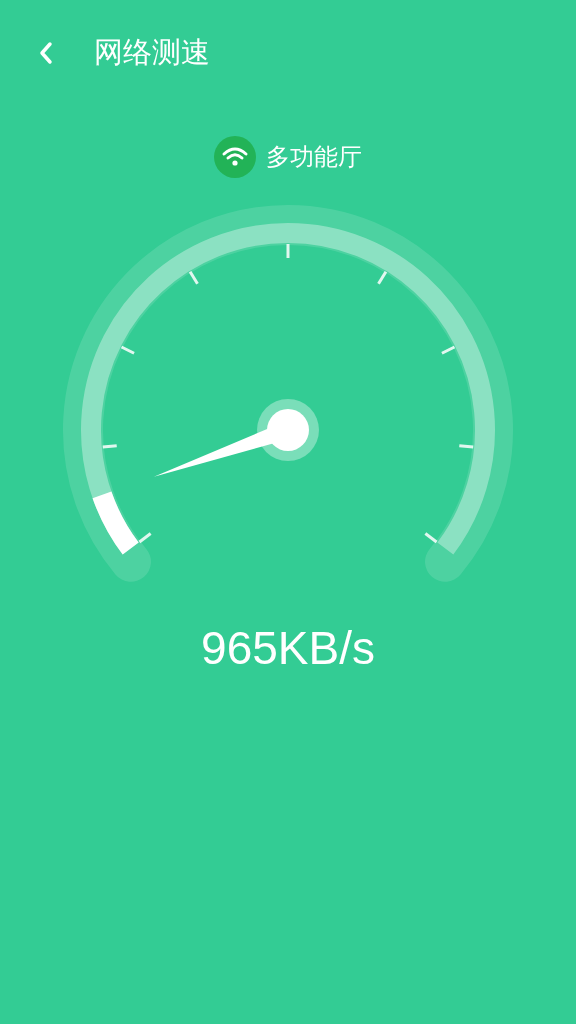  I want to click on network-name: 多功能厅, so click(314, 157).